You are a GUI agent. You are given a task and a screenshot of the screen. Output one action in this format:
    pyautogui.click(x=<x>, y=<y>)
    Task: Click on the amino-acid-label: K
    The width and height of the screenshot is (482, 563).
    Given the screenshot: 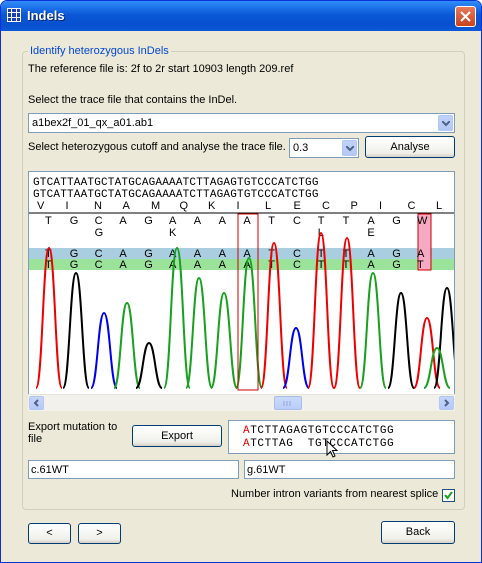 What is the action you would take?
    pyautogui.click(x=212, y=206)
    